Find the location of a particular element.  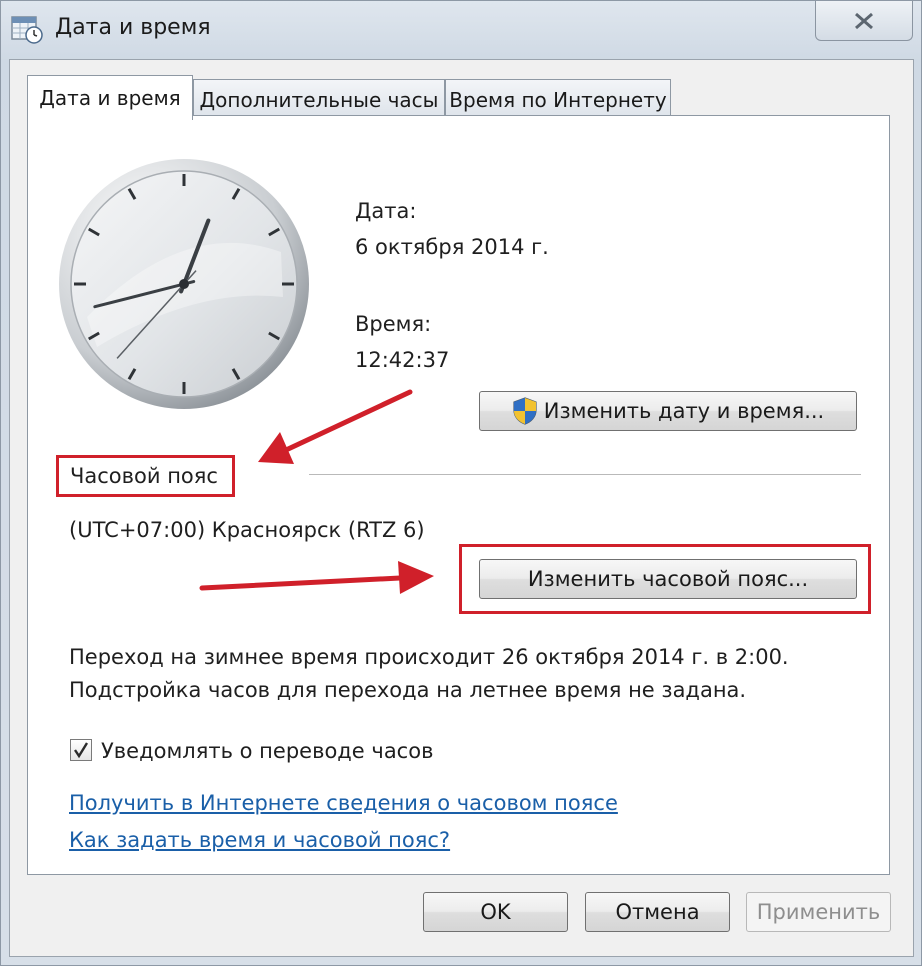

notify-checkbox is located at coordinates (81, 750).